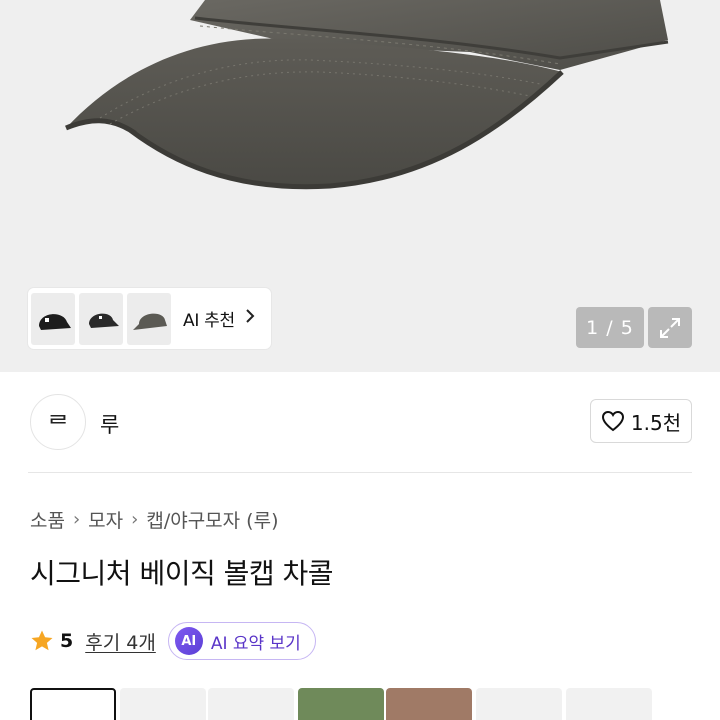  I want to click on ai-summary-button: AI AI 요약 보기, so click(241, 641).